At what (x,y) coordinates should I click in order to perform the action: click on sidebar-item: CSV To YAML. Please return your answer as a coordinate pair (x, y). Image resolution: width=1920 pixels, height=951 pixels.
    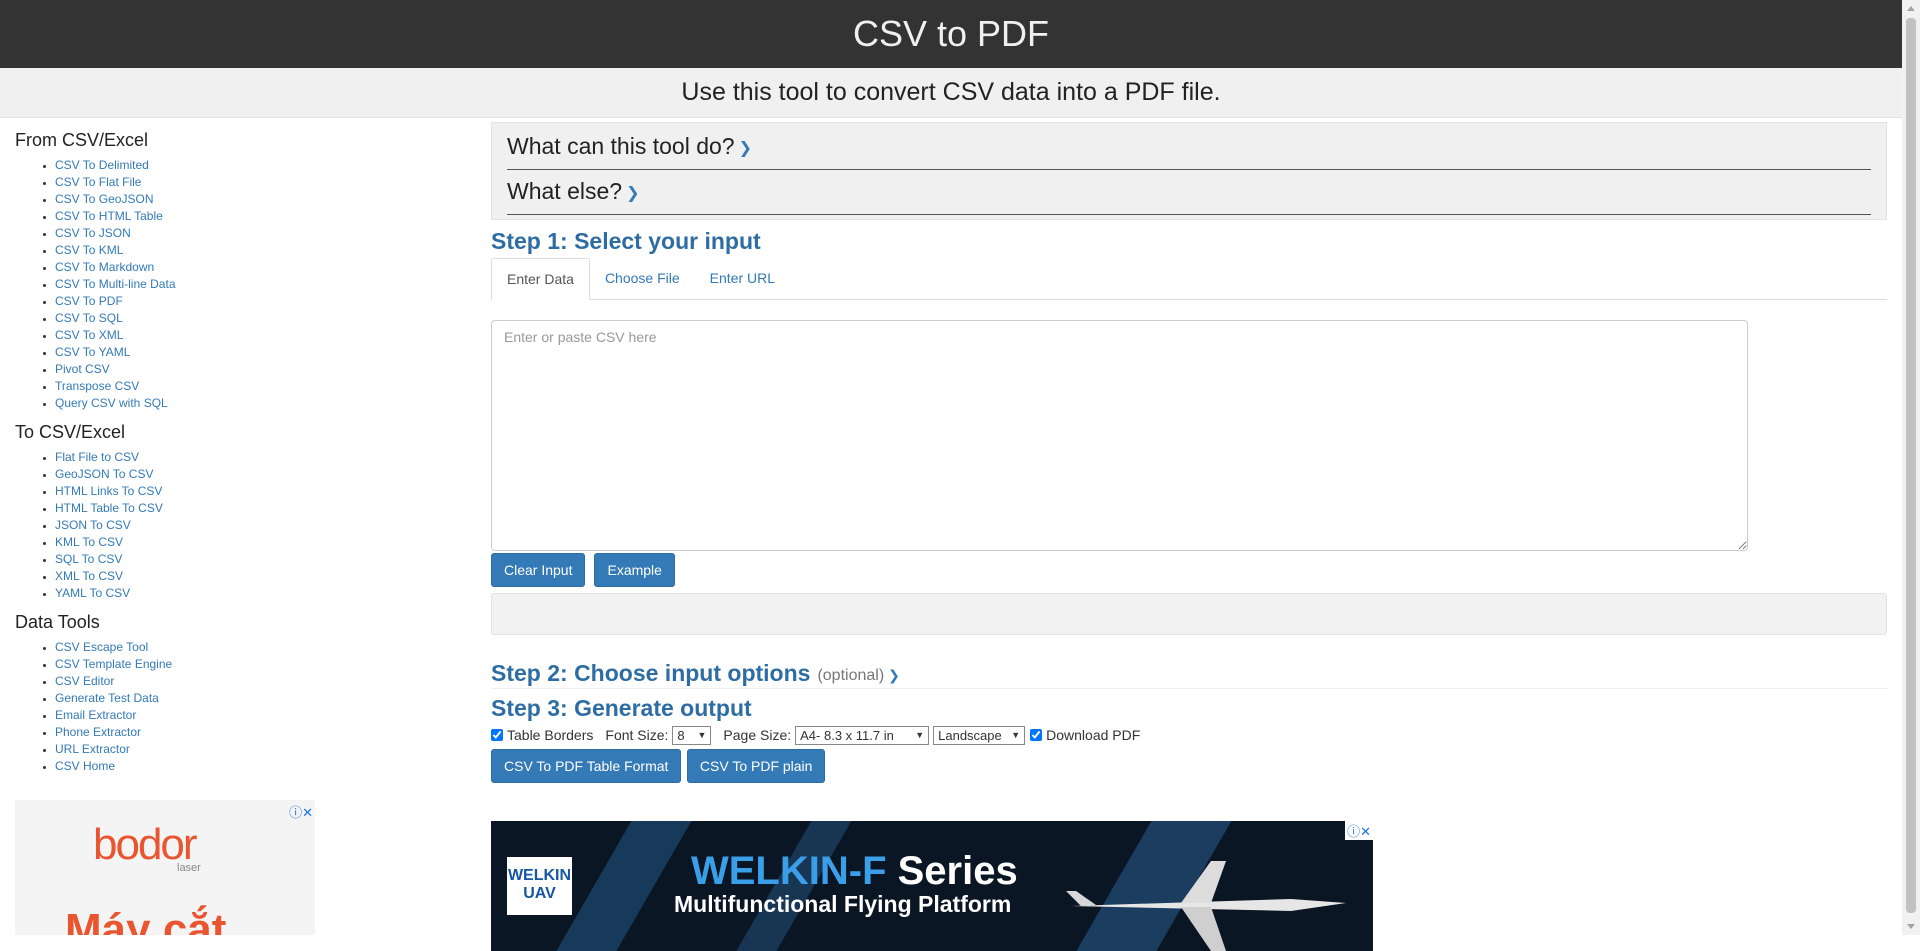
    Looking at the image, I should click on (255, 352).